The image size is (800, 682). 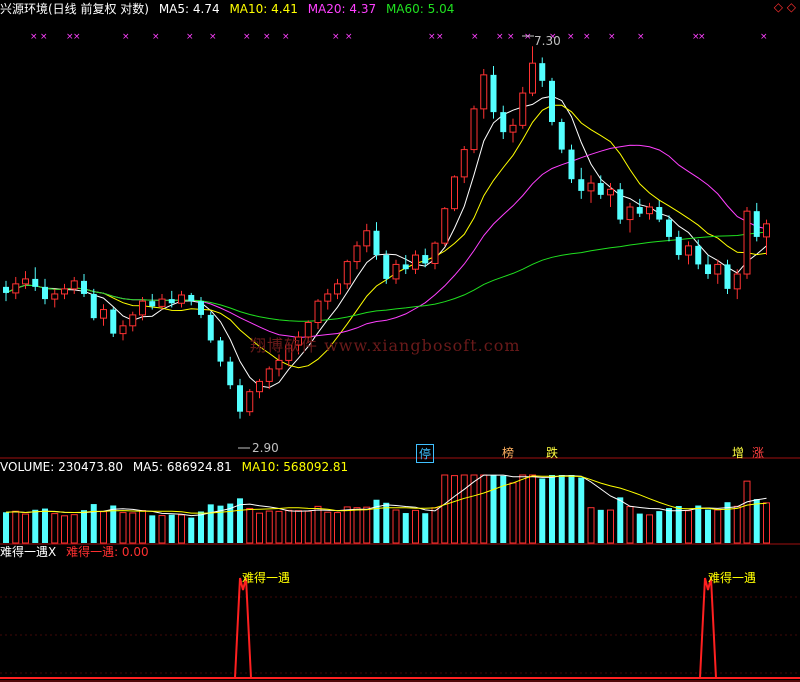 What do you see at coordinates (552, 453) in the screenshot?
I see `badge-fall: 跌` at bounding box center [552, 453].